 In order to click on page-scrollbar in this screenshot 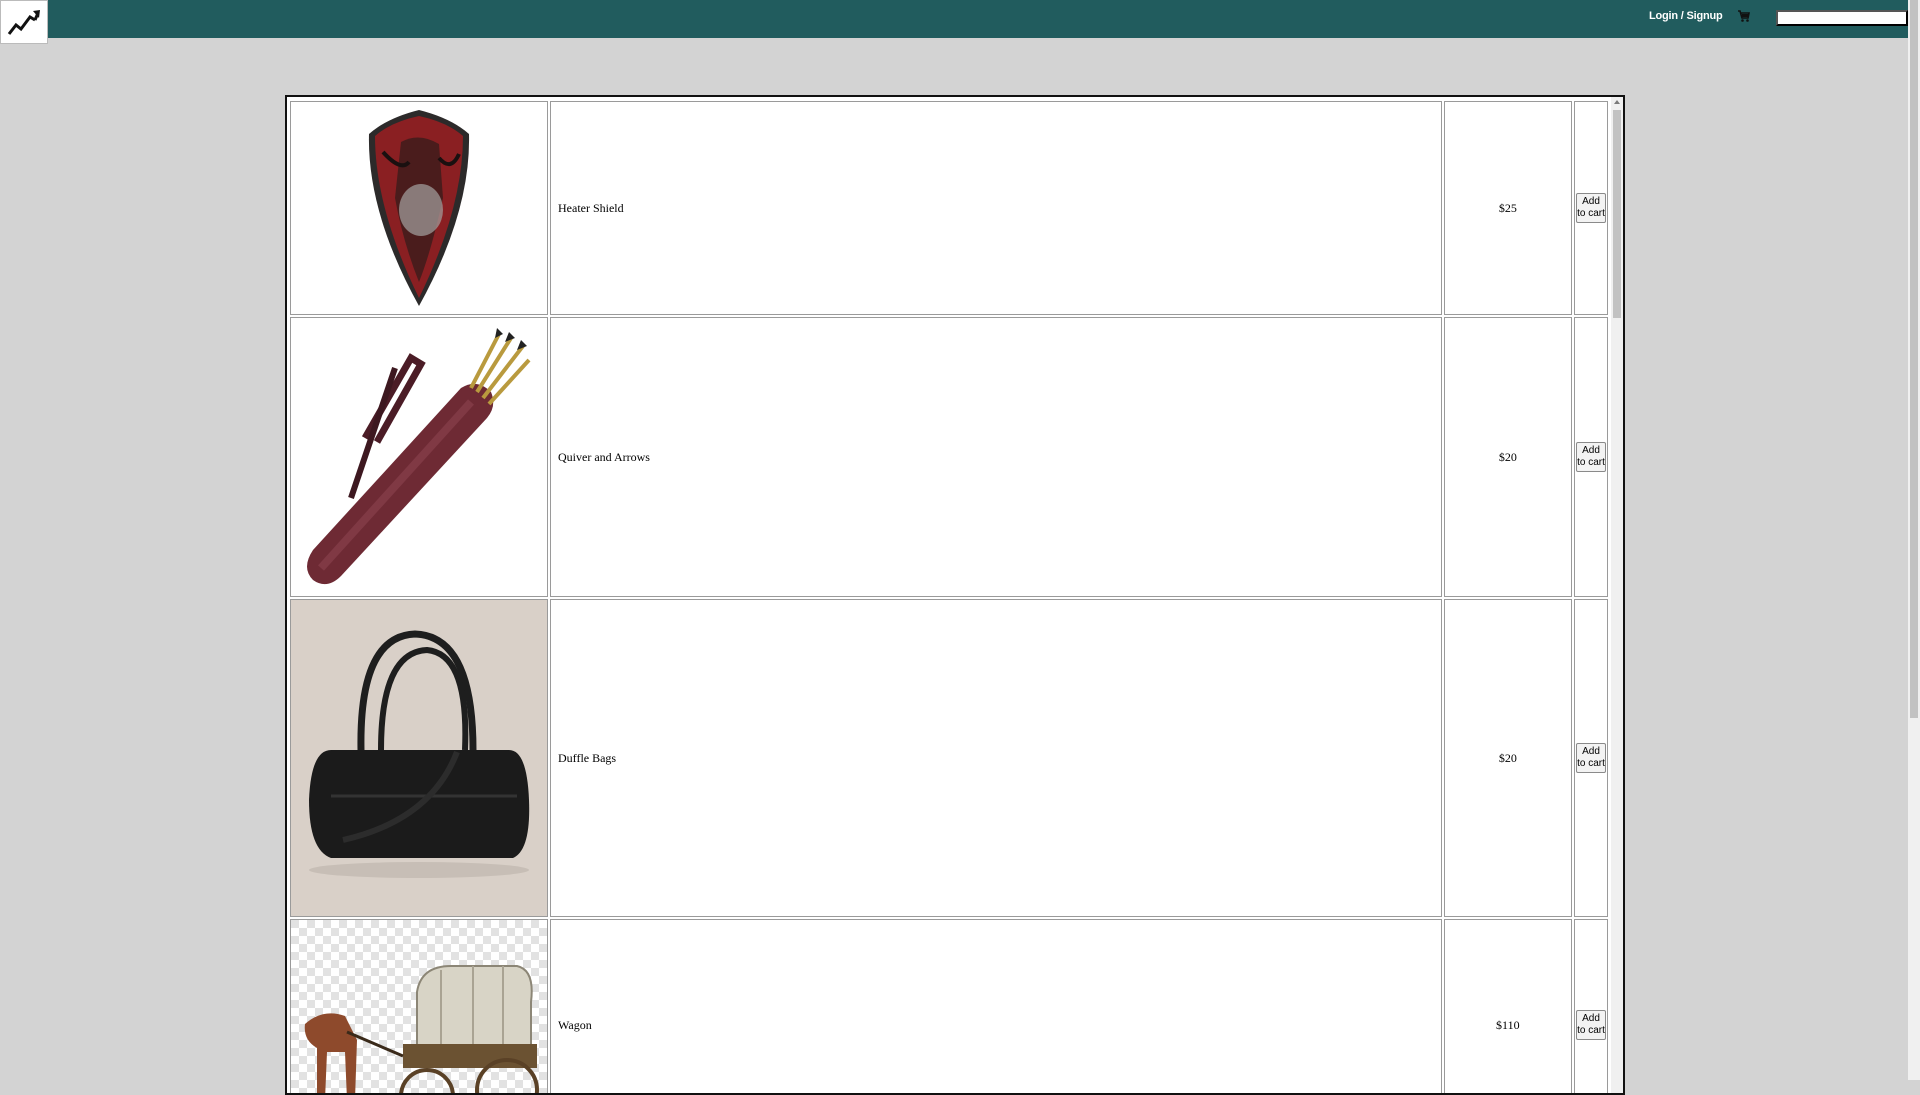, I will do `click(1914, 540)`.